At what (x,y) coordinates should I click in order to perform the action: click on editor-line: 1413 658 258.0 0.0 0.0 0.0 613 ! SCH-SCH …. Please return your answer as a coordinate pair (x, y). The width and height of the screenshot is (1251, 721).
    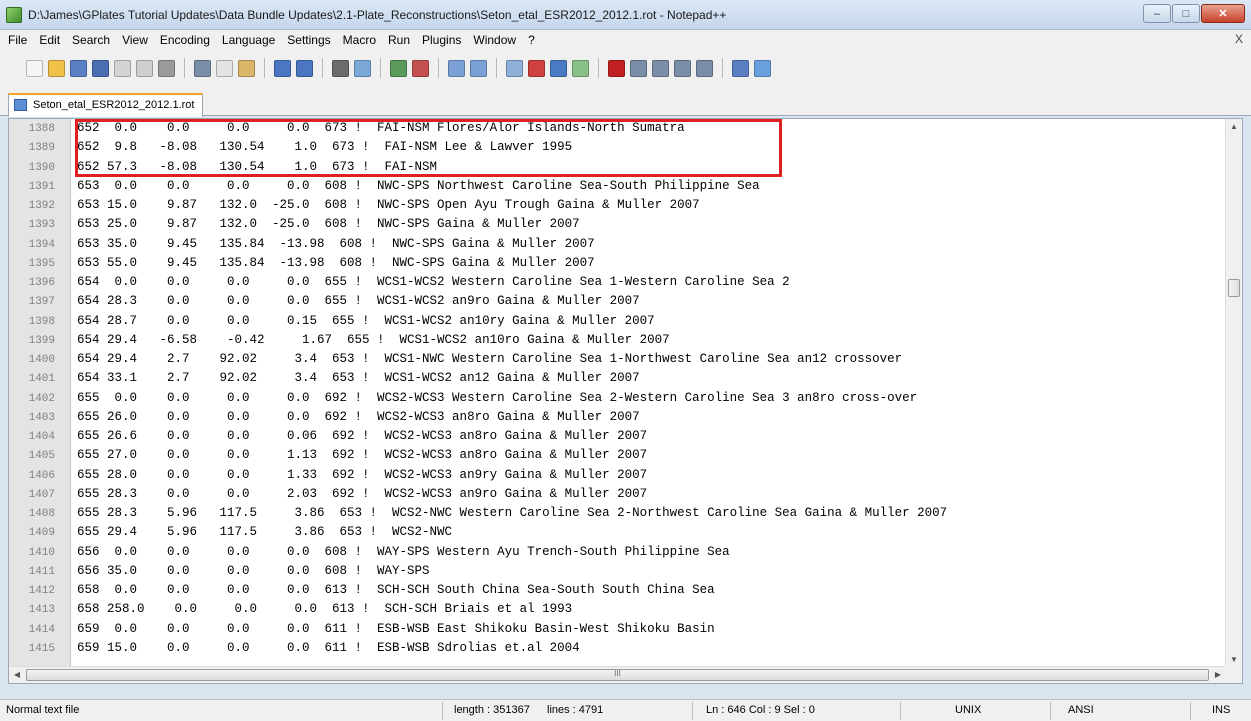
    Looking at the image, I should click on (615, 609).